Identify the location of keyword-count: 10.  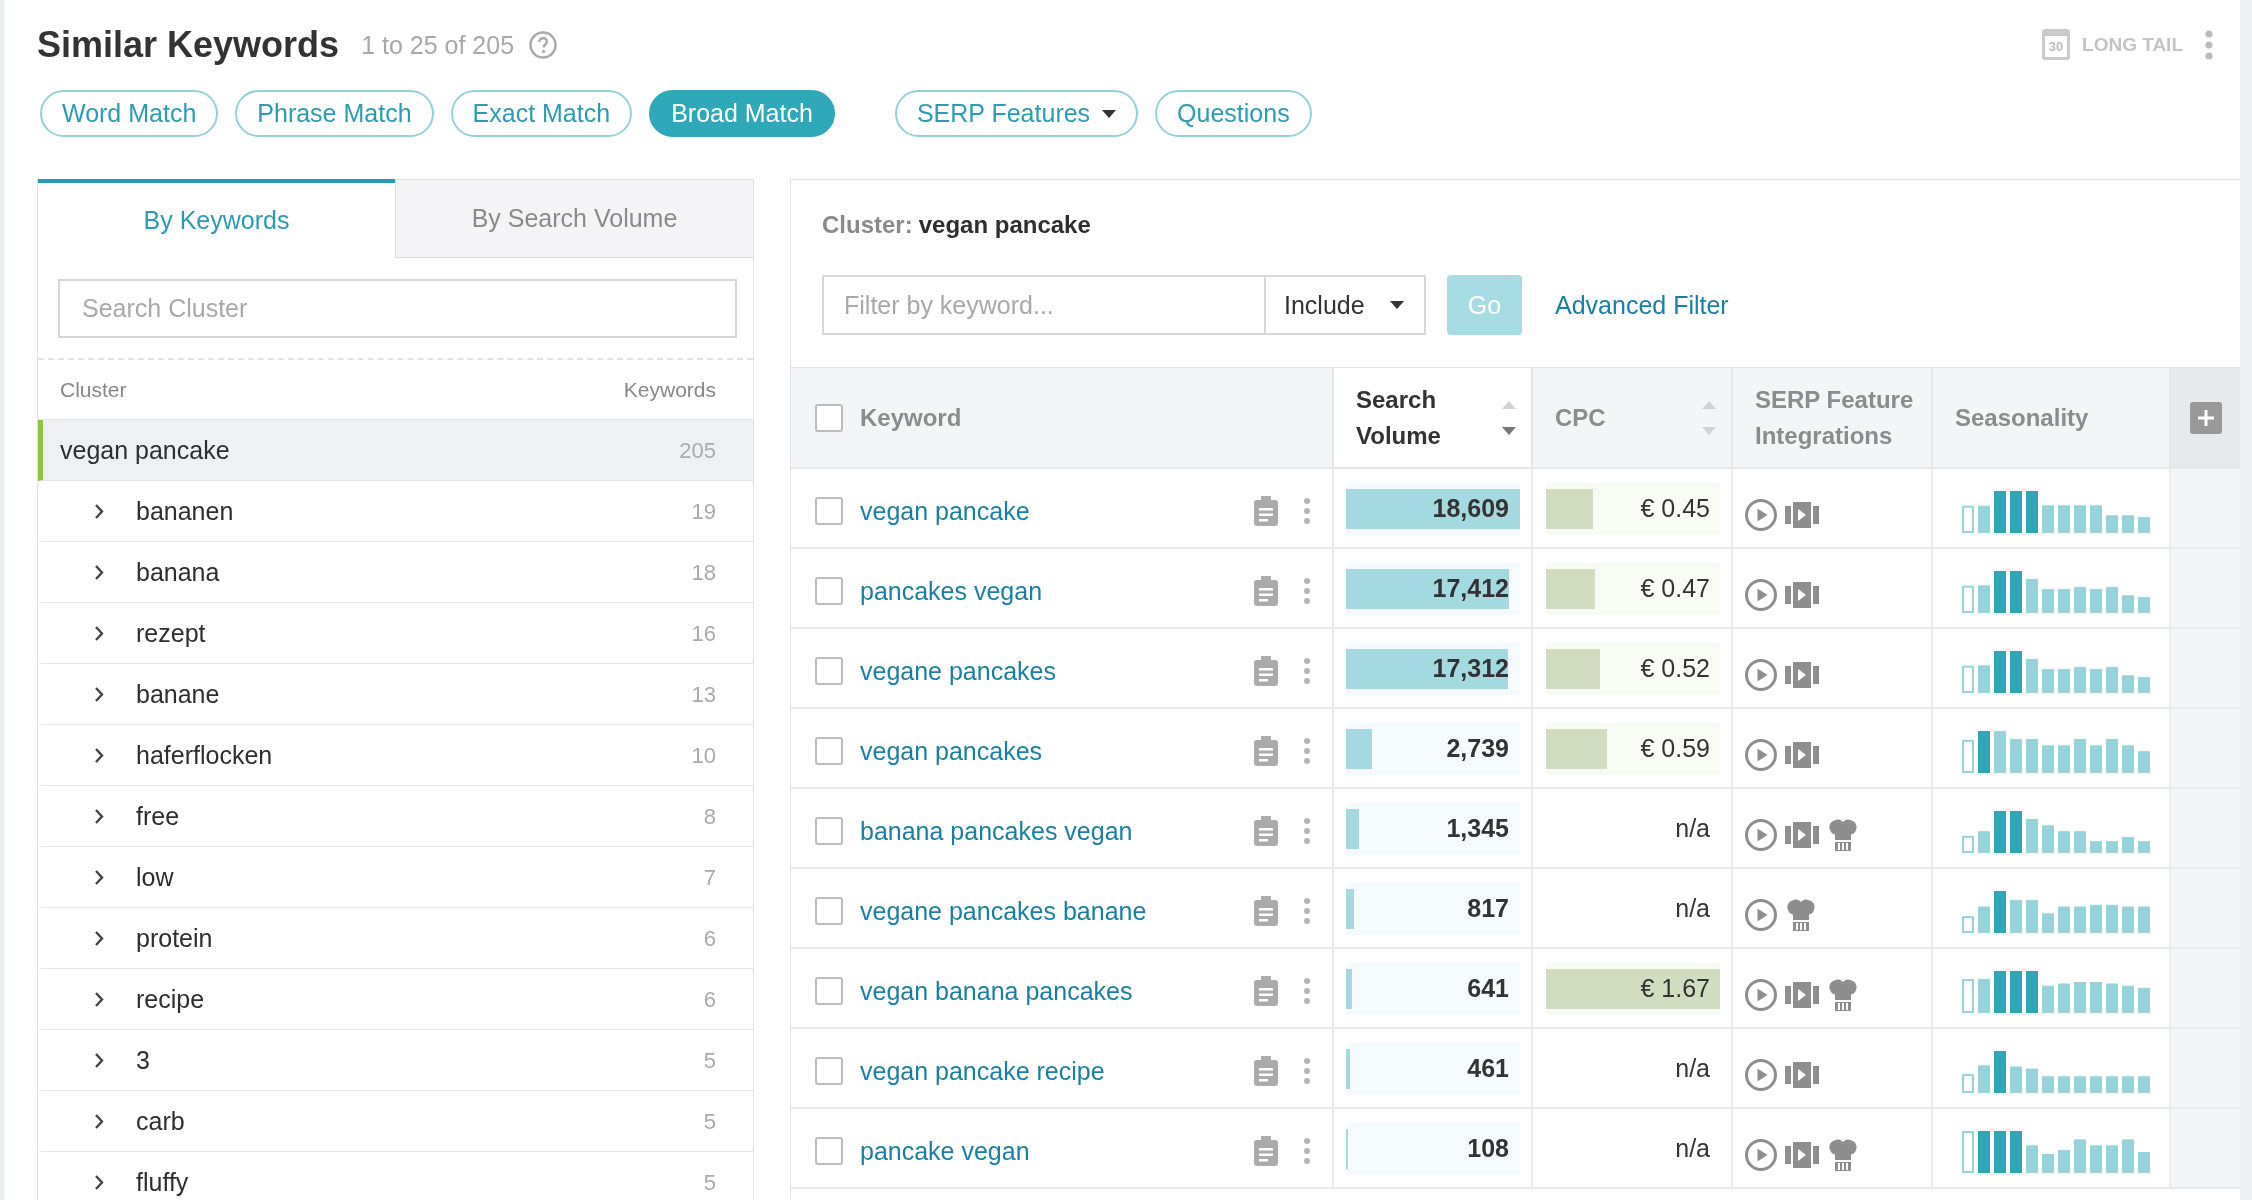
(703, 755).